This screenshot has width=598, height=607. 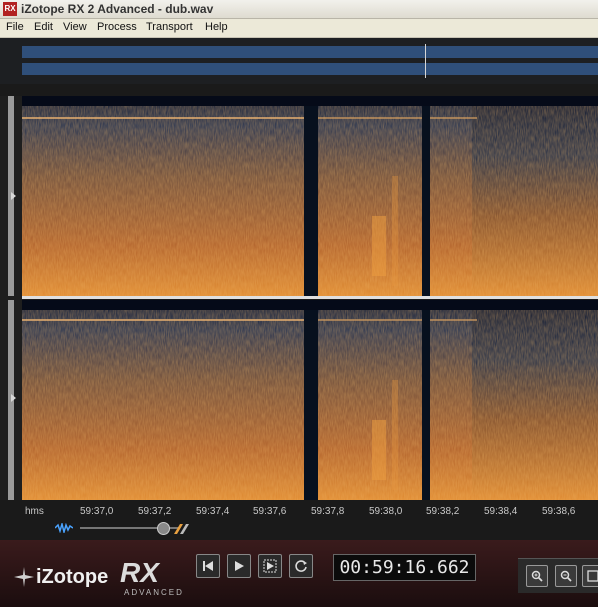 I want to click on play-selection-icon, so click(x=270, y=566).